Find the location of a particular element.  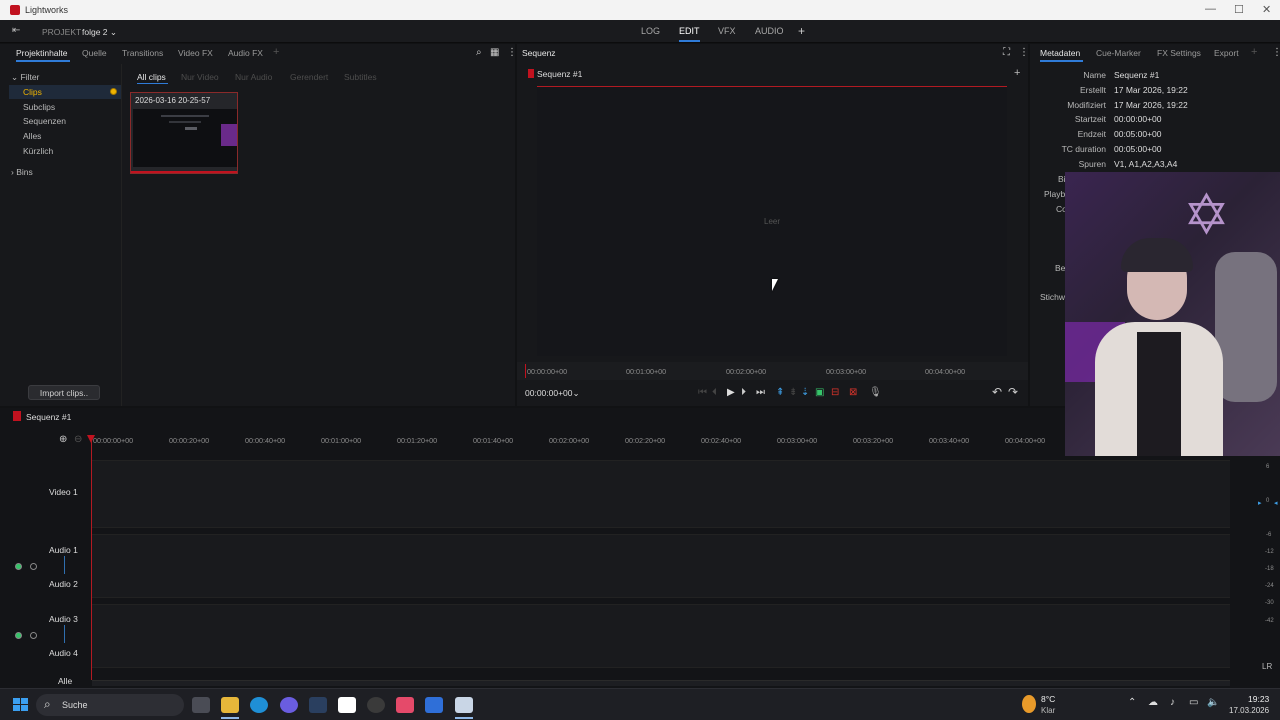

clip-filter-nur-audio: Nur Audio is located at coordinates (253, 77).